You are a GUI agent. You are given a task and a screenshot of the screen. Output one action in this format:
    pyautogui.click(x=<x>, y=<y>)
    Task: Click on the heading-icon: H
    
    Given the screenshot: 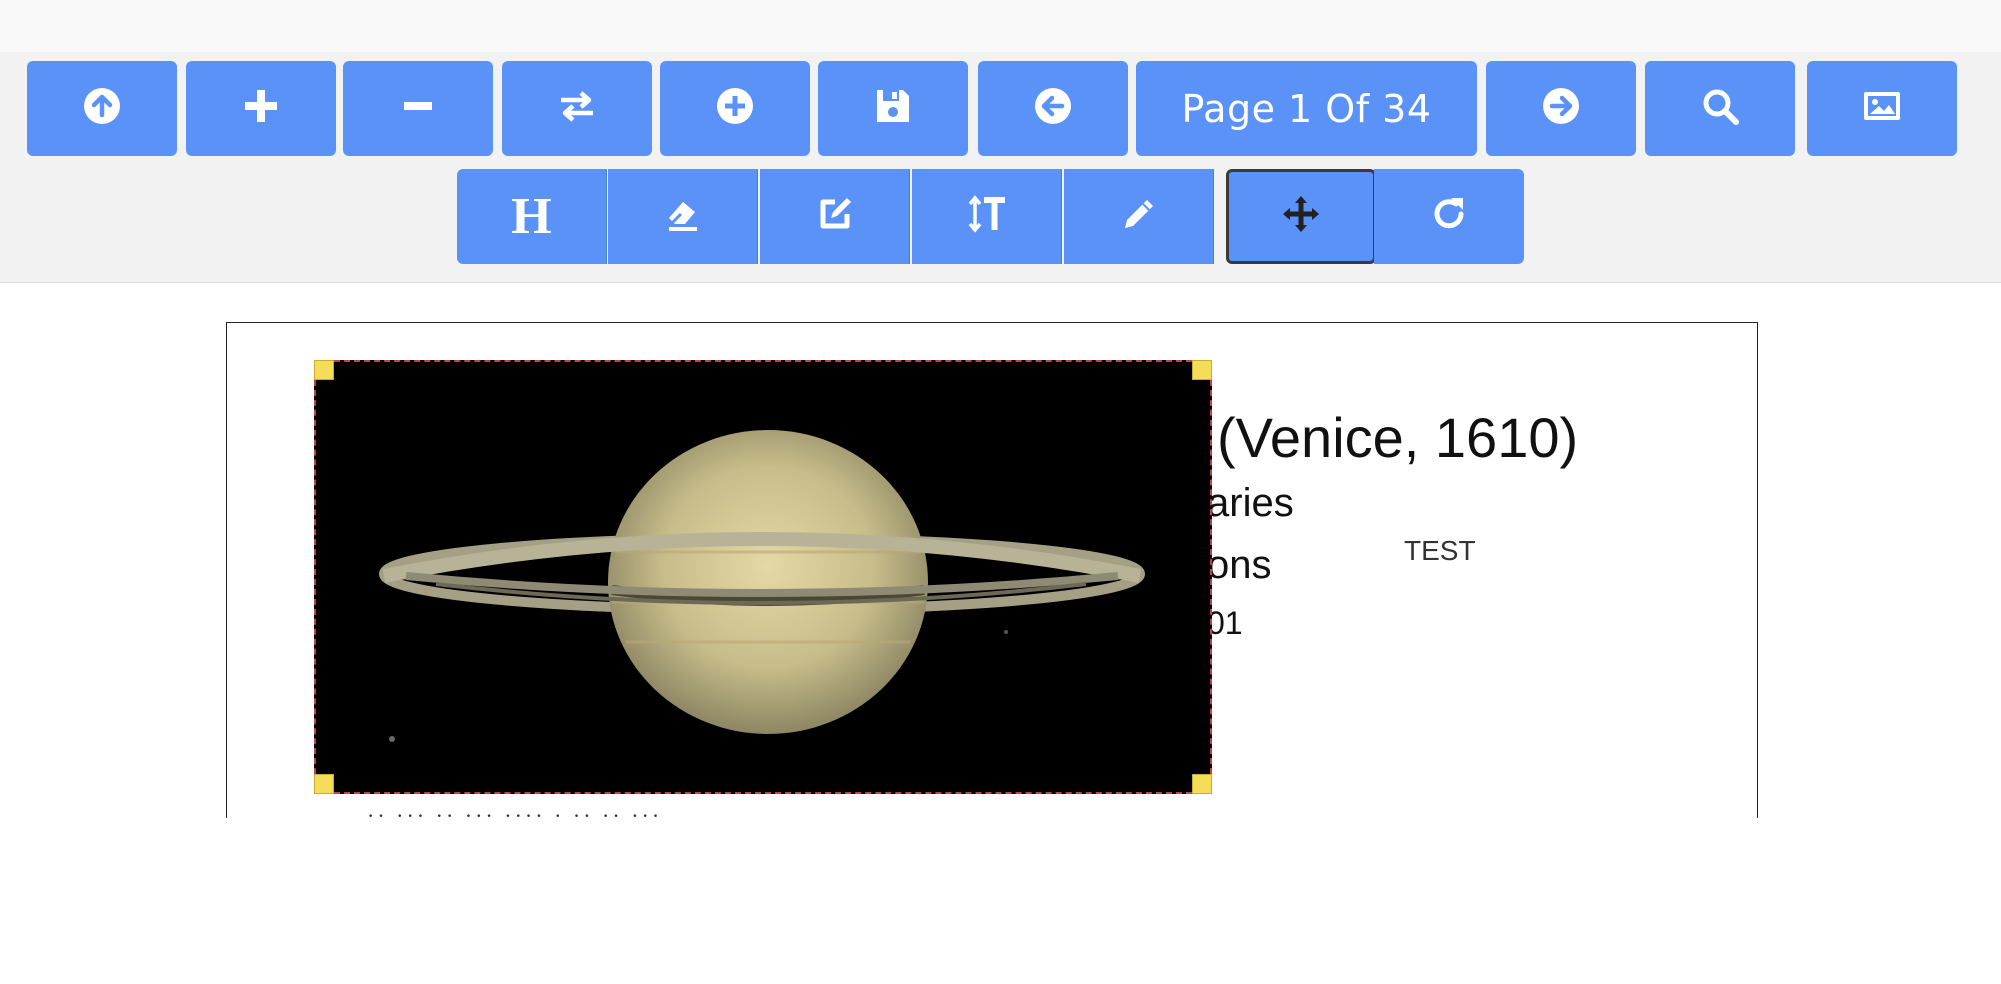 What is the action you would take?
    pyautogui.click(x=531, y=216)
    